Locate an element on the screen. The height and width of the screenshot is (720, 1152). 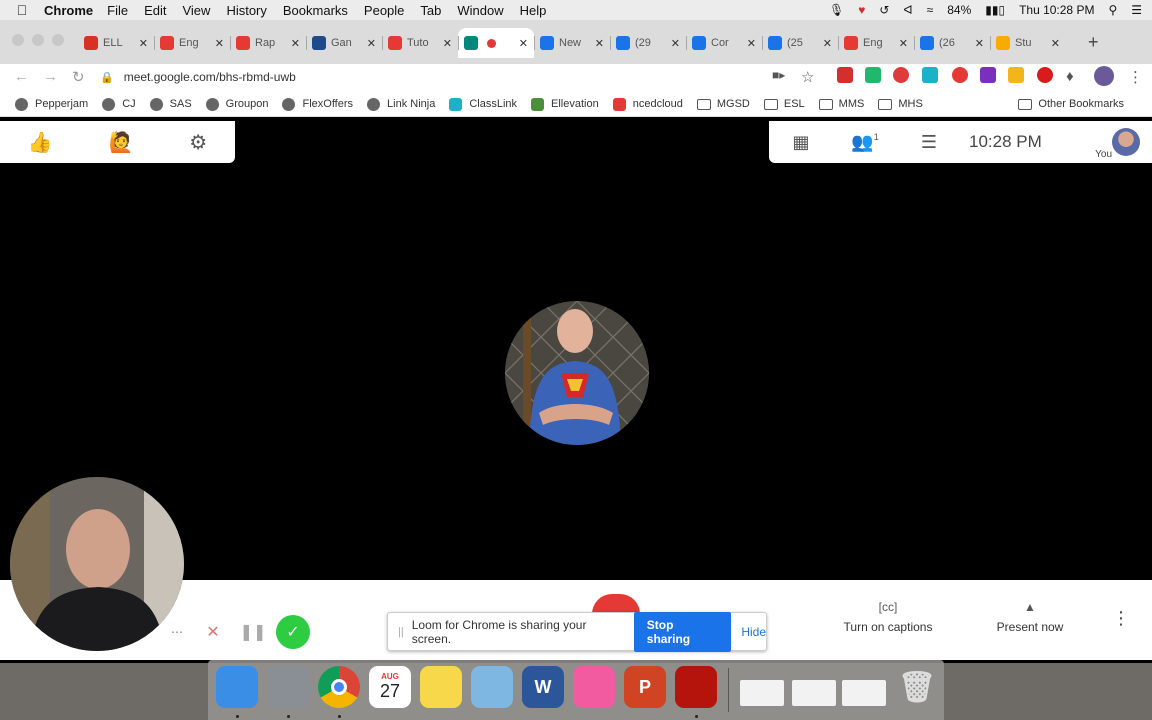
close-window-button is located at coordinates (18, 40).